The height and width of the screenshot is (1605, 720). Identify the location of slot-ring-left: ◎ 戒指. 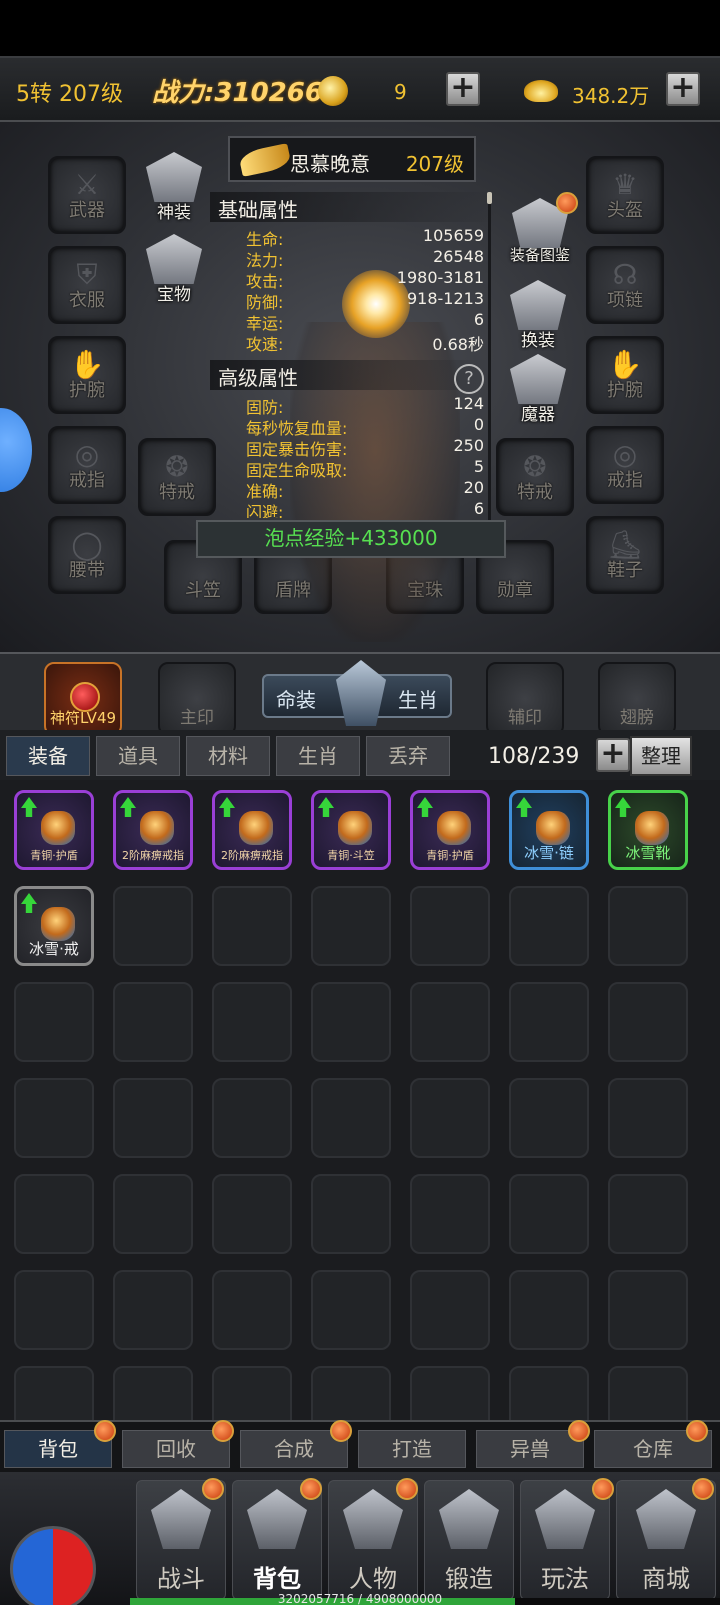
(87, 465).